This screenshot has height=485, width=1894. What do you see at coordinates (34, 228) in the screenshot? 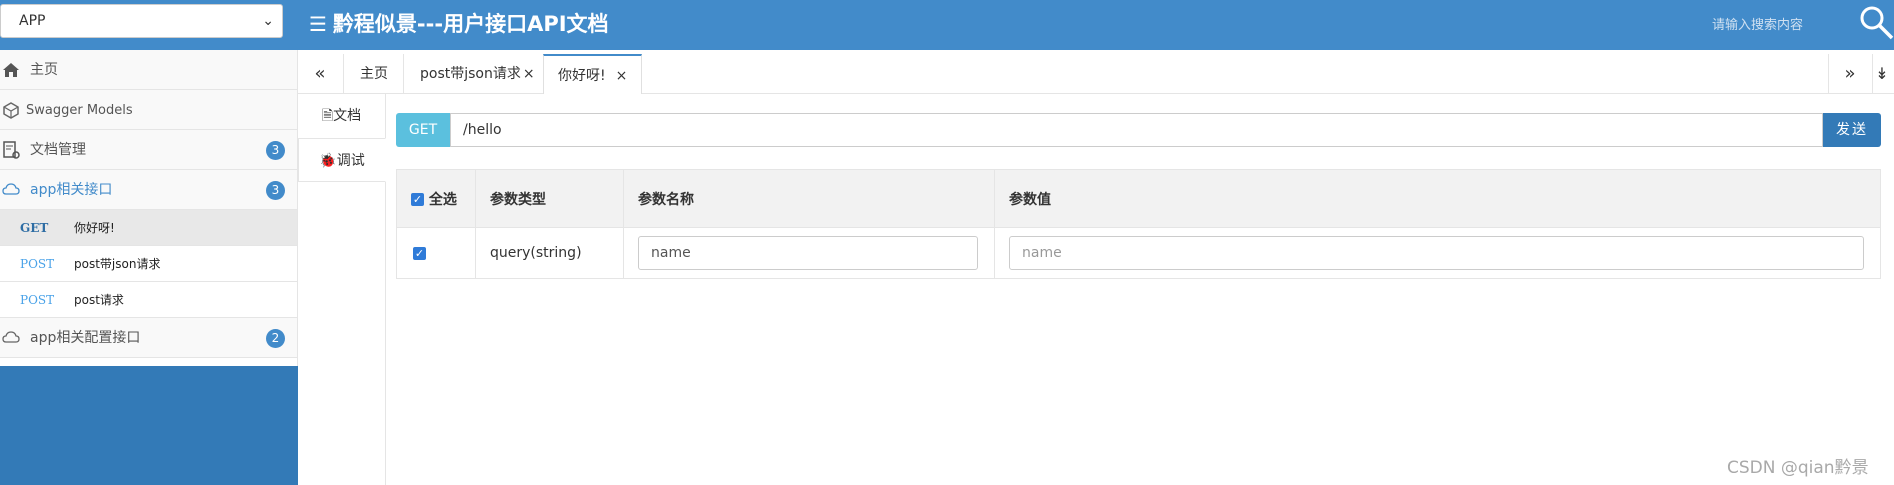
I see `method-label: GET` at bounding box center [34, 228].